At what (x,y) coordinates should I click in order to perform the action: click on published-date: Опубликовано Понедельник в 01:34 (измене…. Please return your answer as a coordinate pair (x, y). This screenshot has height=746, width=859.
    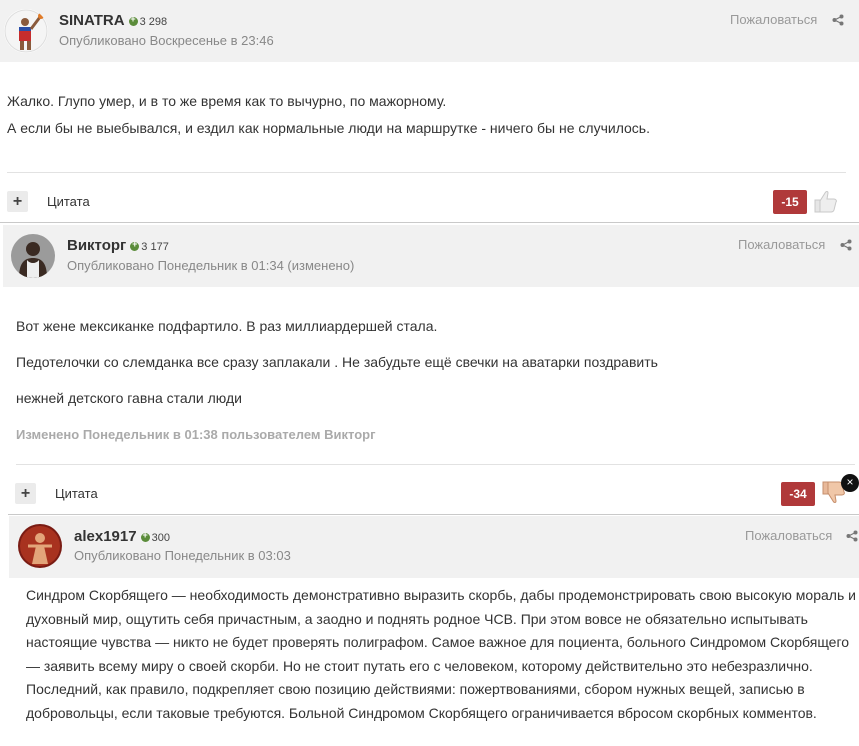
    Looking at the image, I should click on (211, 265).